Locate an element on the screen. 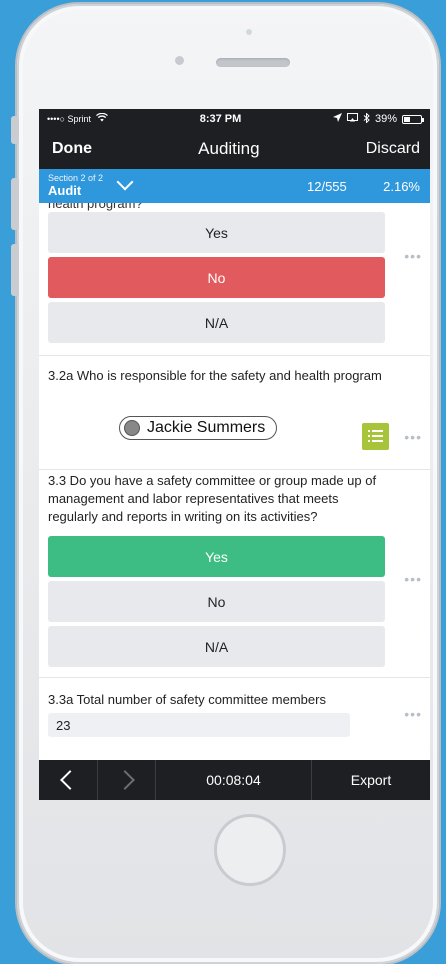 The image size is (446, 964). front-camera is located at coordinates (179, 60).